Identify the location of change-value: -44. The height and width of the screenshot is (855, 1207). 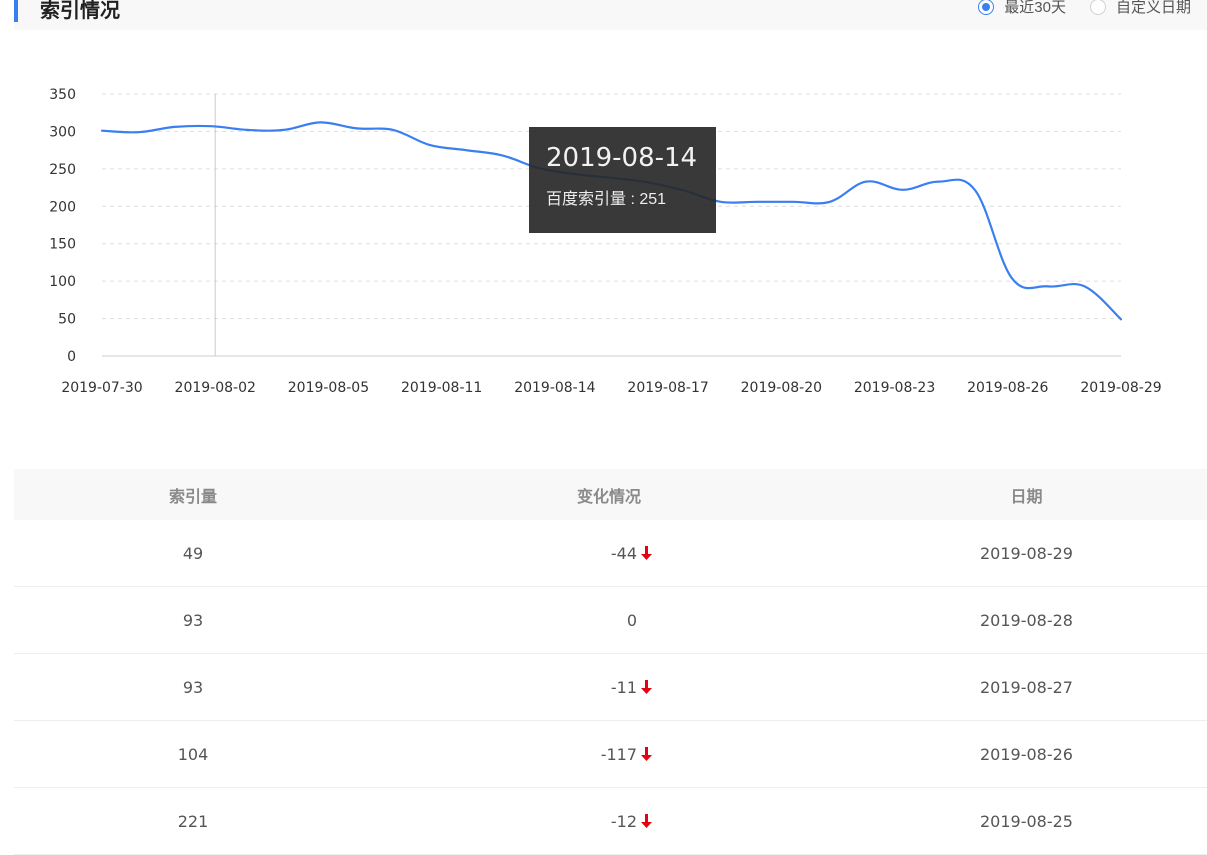
(623, 553).